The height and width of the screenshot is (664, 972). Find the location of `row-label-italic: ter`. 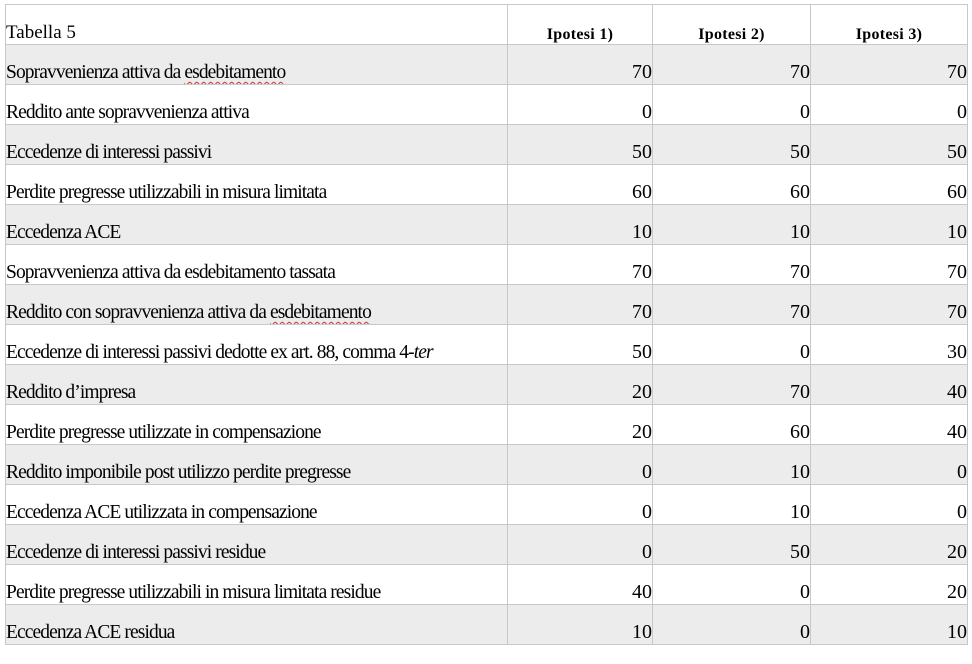

row-label-italic: ter is located at coordinates (423, 352).